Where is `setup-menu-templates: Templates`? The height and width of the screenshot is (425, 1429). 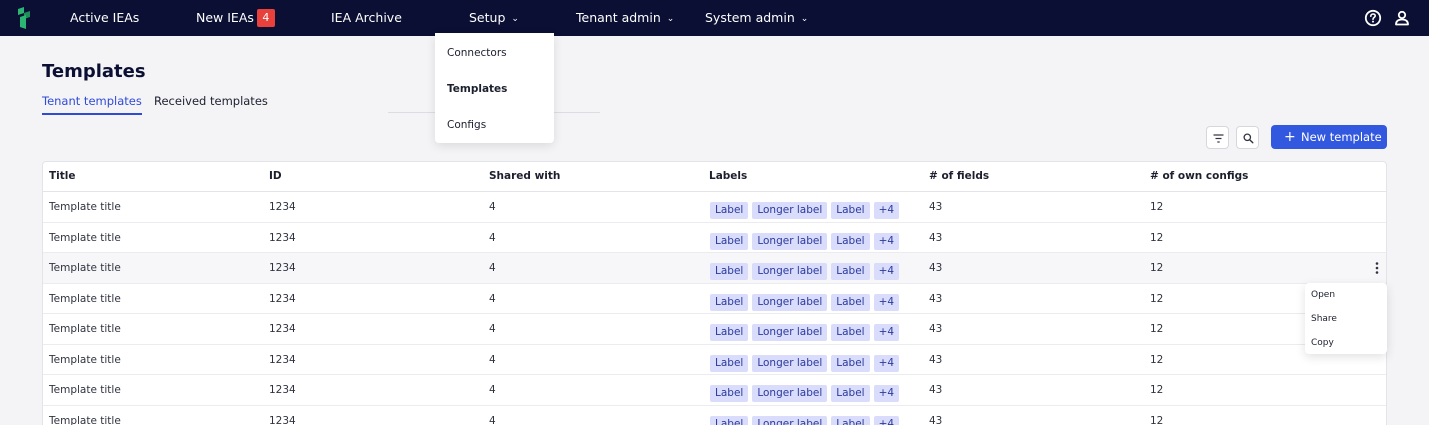
setup-menu-templates: Templates is located at coordinates (477, 89).